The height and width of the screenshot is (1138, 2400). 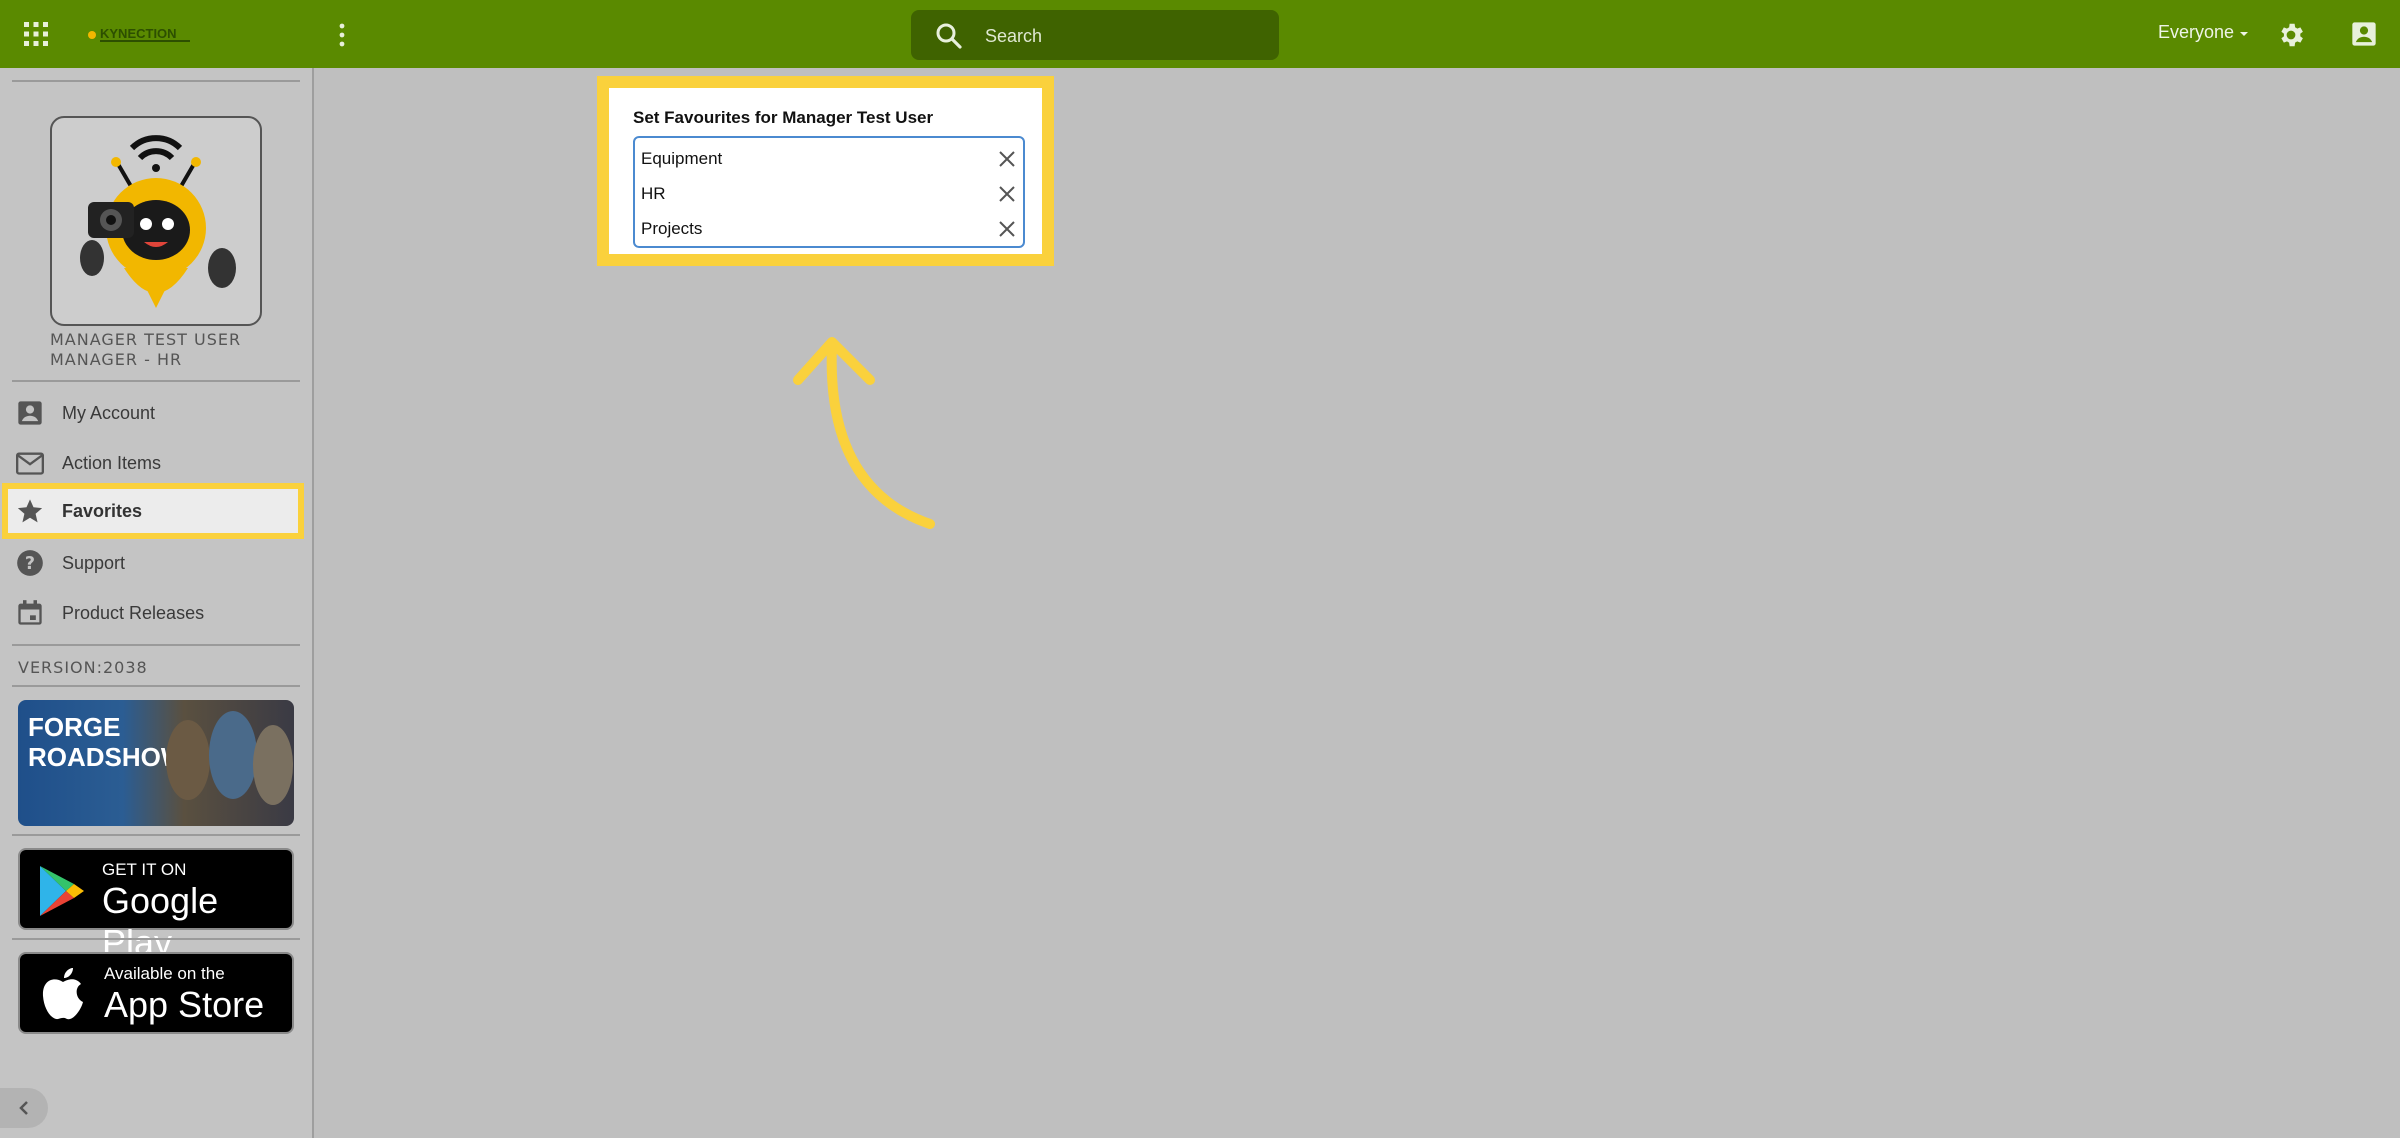 I want to click on search-icon, so click(x=949, y=36).